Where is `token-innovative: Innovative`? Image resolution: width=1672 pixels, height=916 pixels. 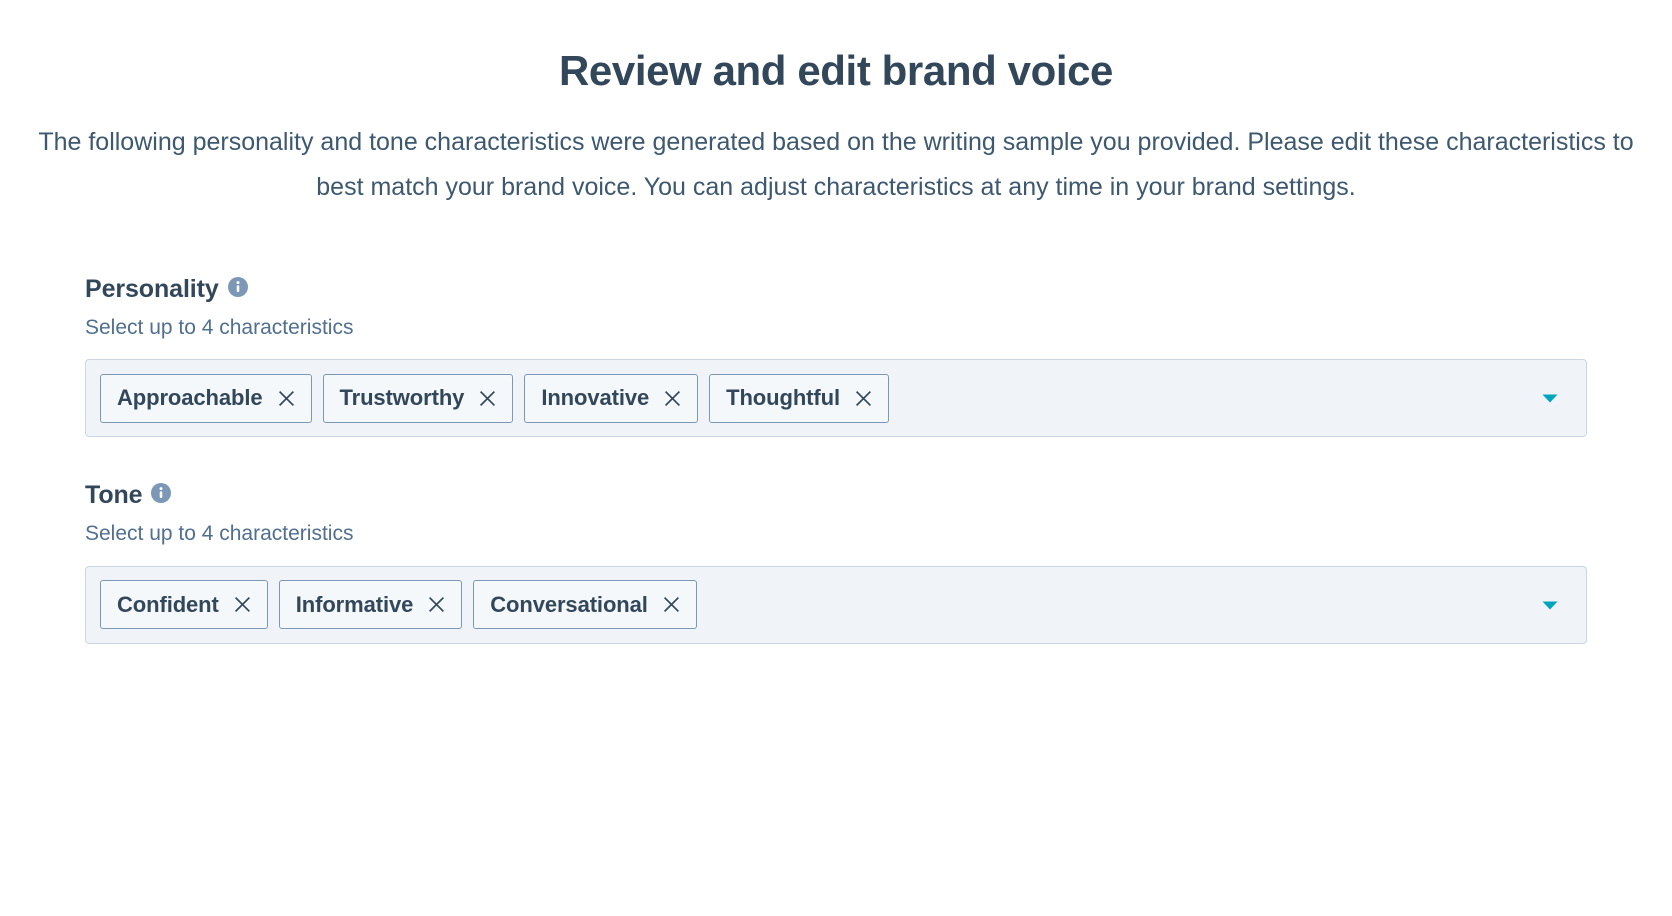
token-innovative: Innovative is located at coordinates (611, 398).